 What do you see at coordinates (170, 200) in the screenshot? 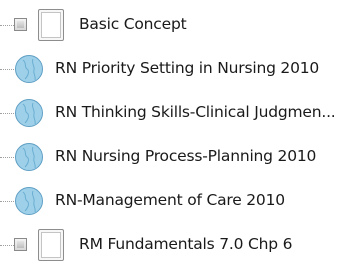
I see `tree-item-label: RN-Management of Care 2010` at bounding box center [170, 200].